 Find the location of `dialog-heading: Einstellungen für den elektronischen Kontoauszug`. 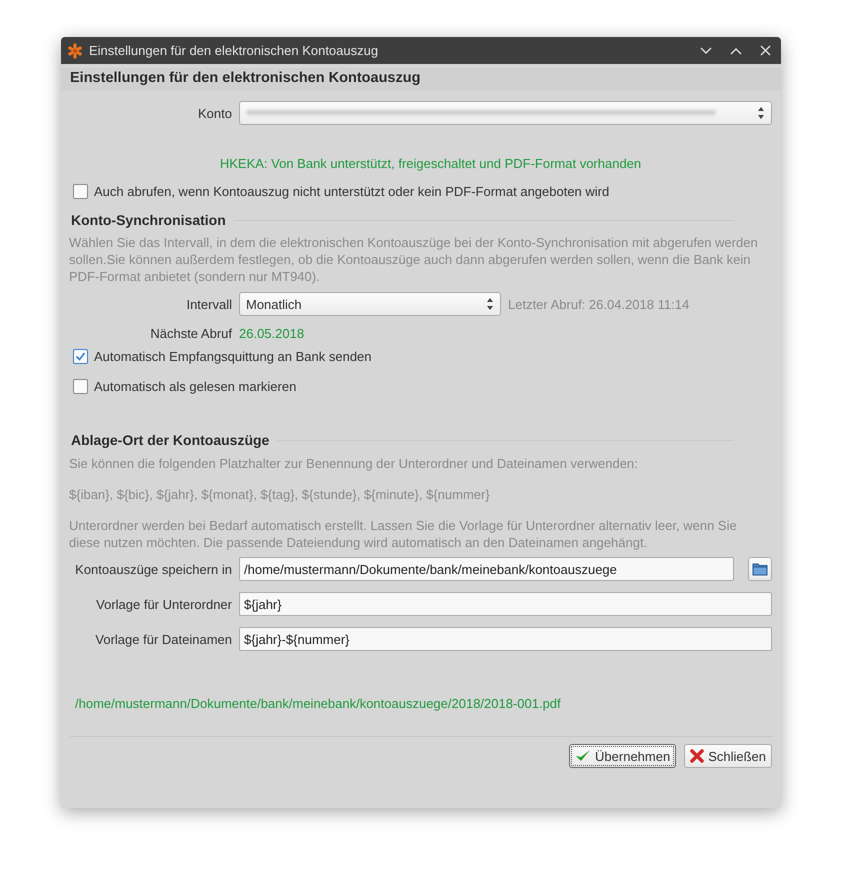

dialog-heading: Einstellungen für den elektronischen Kontoauszug is located at coordinates (421, 79).